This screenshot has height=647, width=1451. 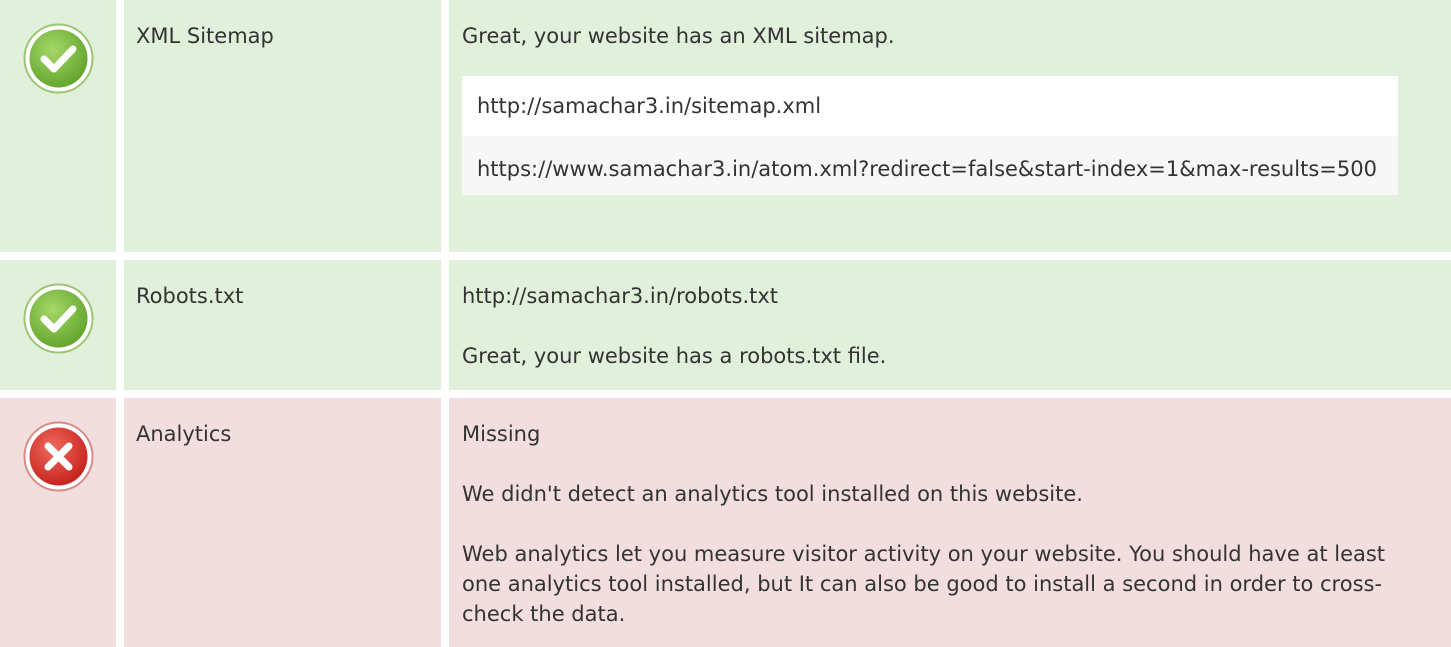 What do you see at coordinates (930, 106) in the screenshot?
I see `sitemap-url: http://samachar3.in/sitemap.xml` at bounding box center [930, 106].